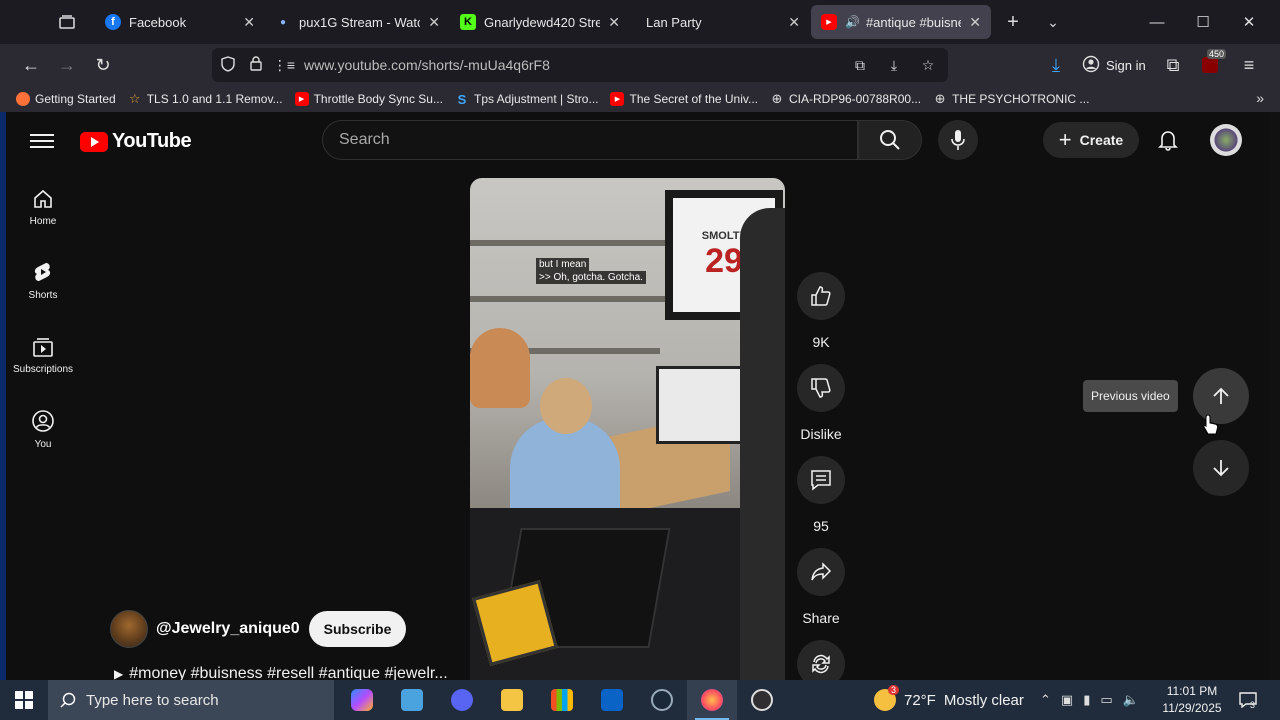 This screenshot has width=1280, height=720. I want to click on play-triangle-icon: ▶, so click(119, 674).